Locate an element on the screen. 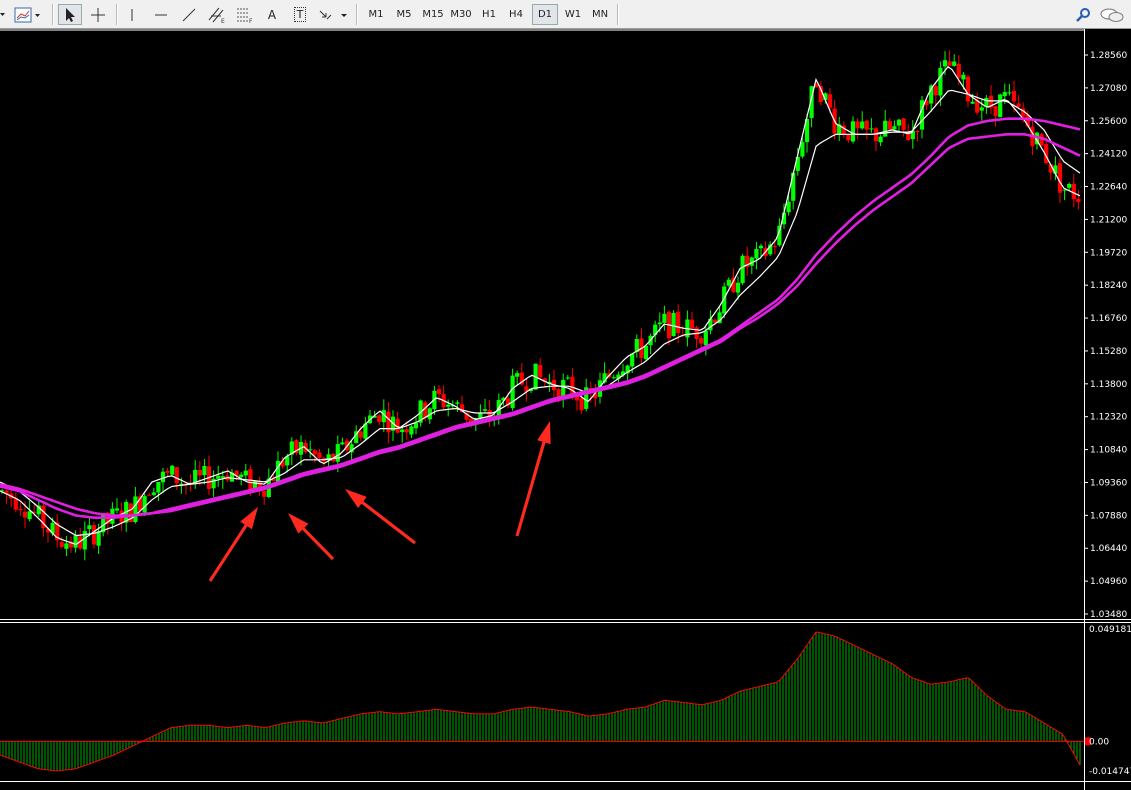 This screenshot has height=790, width=1131. equidistant-channel-button: E is located at coordinates (217, 14).